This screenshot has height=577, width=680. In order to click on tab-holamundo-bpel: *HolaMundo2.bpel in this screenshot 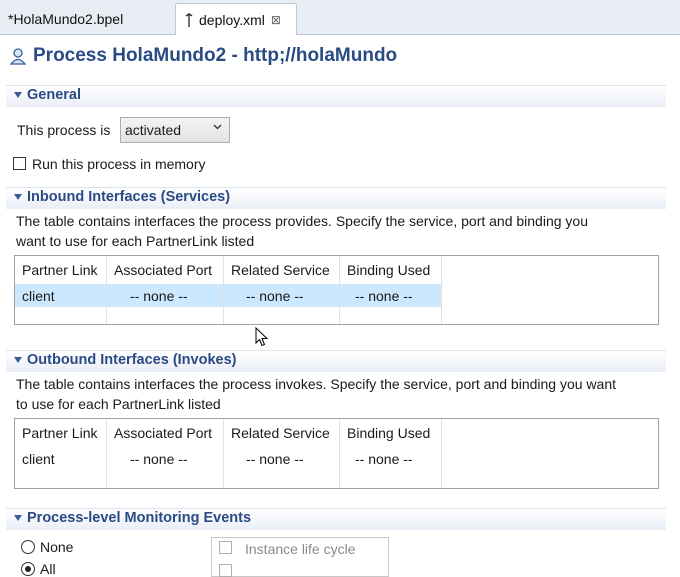, I will do `click(86, 18)`.